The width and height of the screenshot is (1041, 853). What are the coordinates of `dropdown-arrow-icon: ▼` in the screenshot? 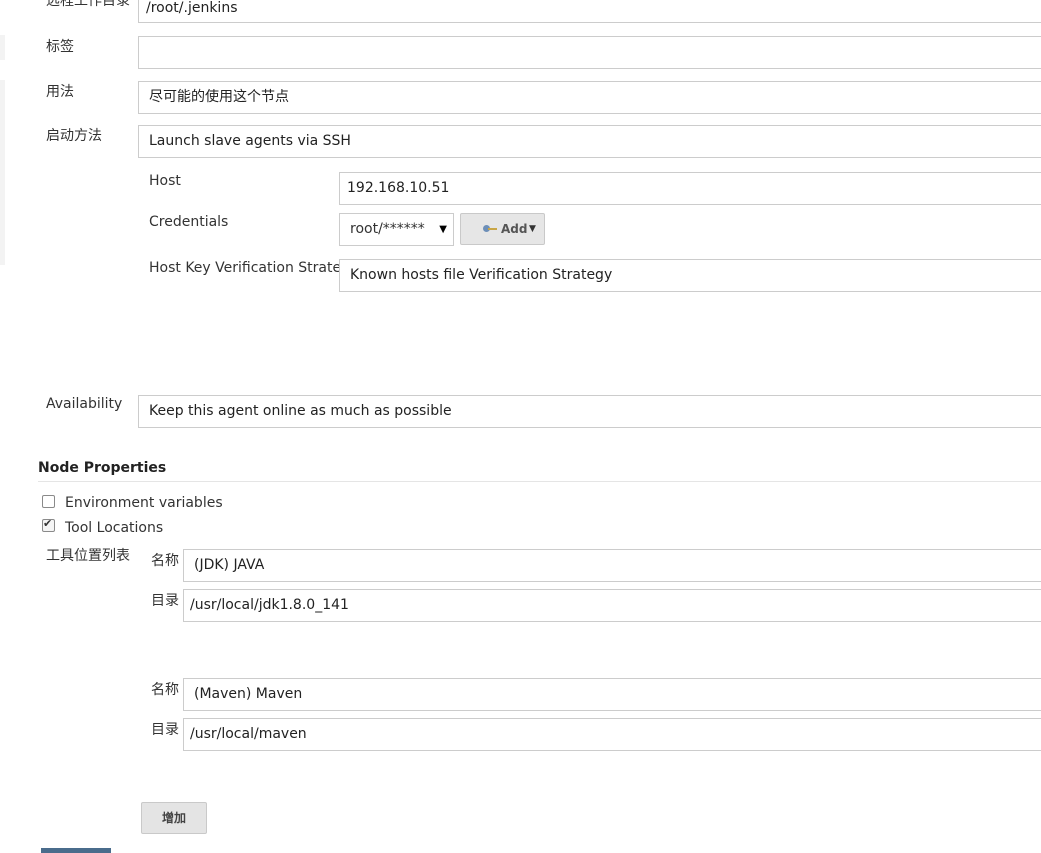 It's located at (443, 229).